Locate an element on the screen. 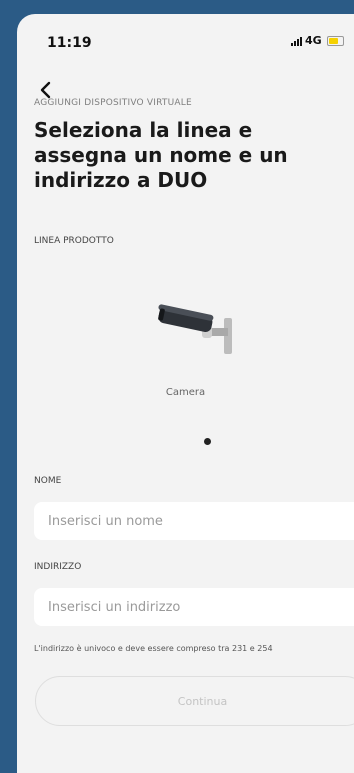  signal-icon is located at coordinates (296, 41).